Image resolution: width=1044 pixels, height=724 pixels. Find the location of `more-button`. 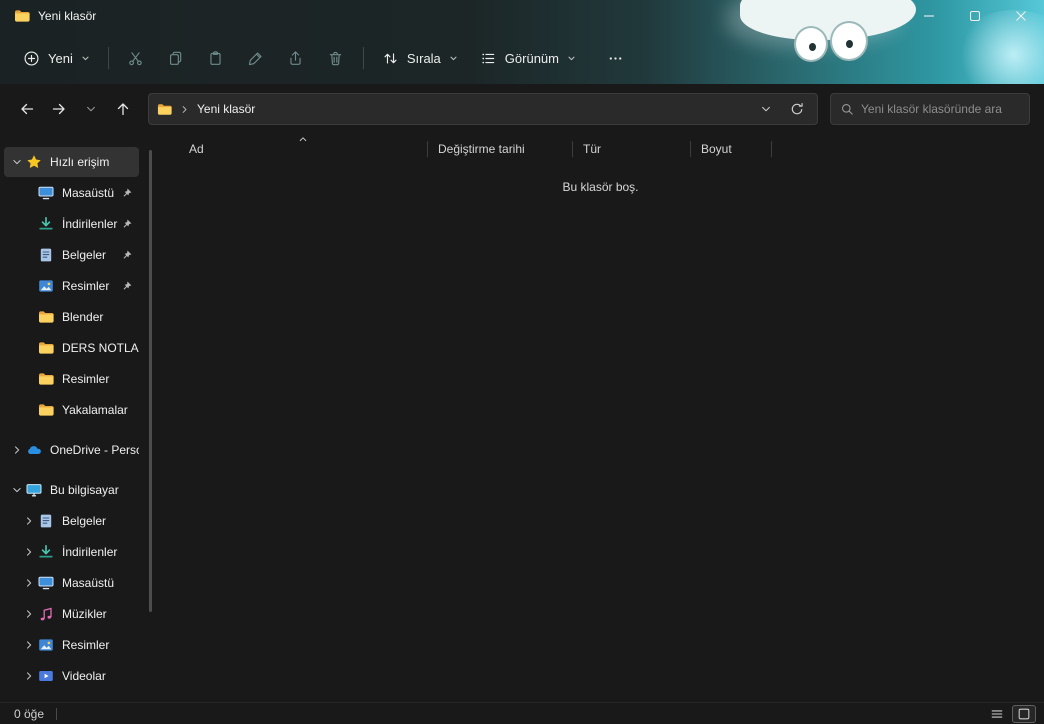

more-button is located at coordinates (615, 58).